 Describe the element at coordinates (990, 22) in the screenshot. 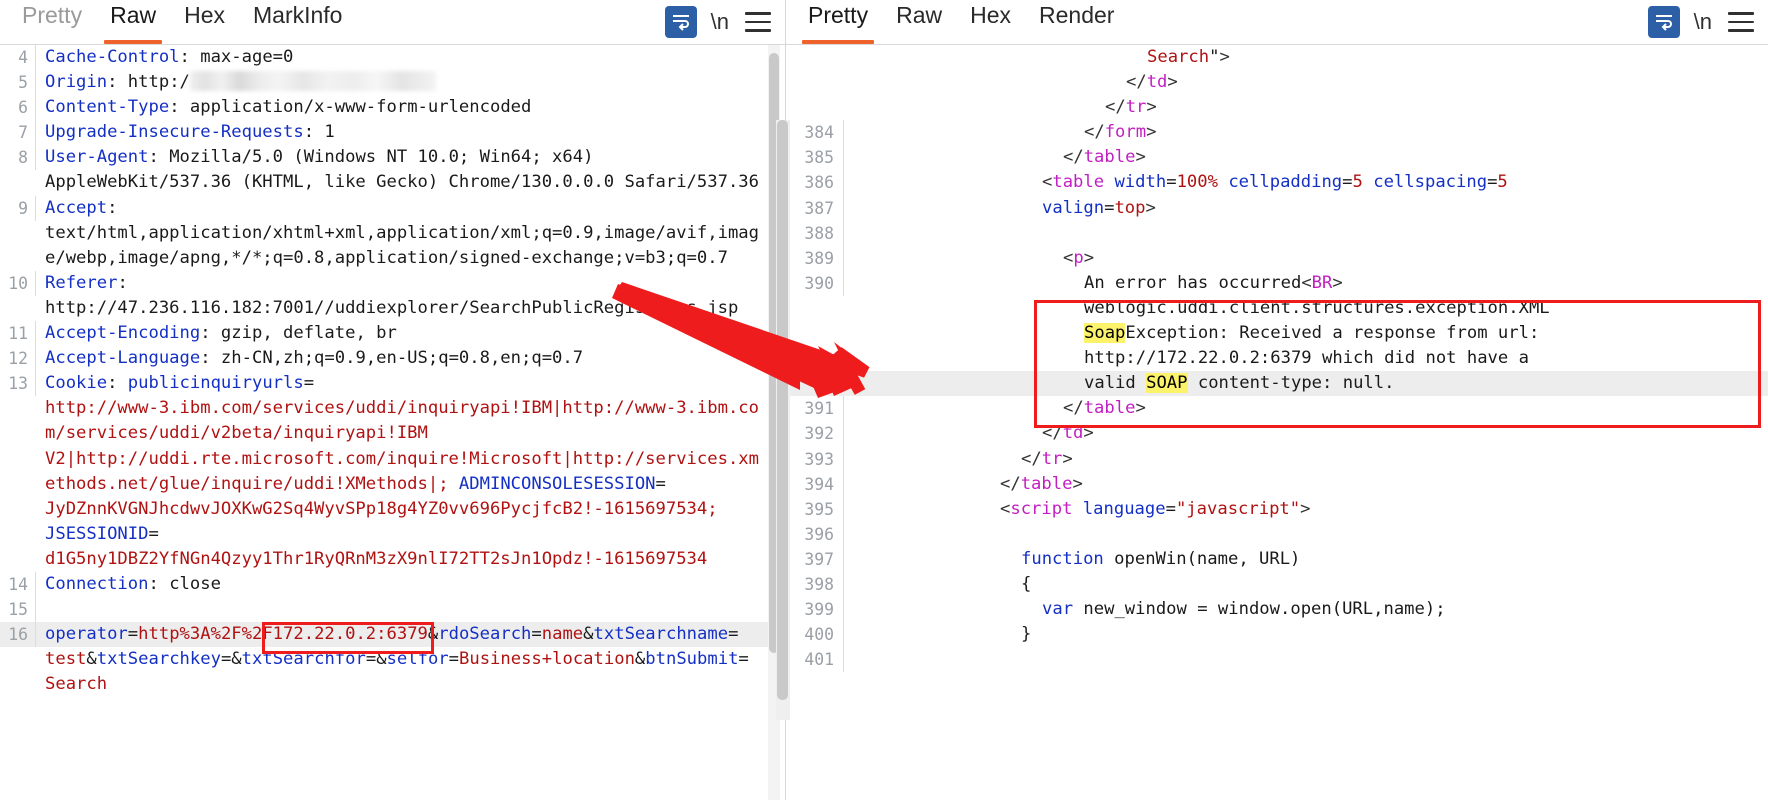

I see `tab-response-hex: Hex` at that location.